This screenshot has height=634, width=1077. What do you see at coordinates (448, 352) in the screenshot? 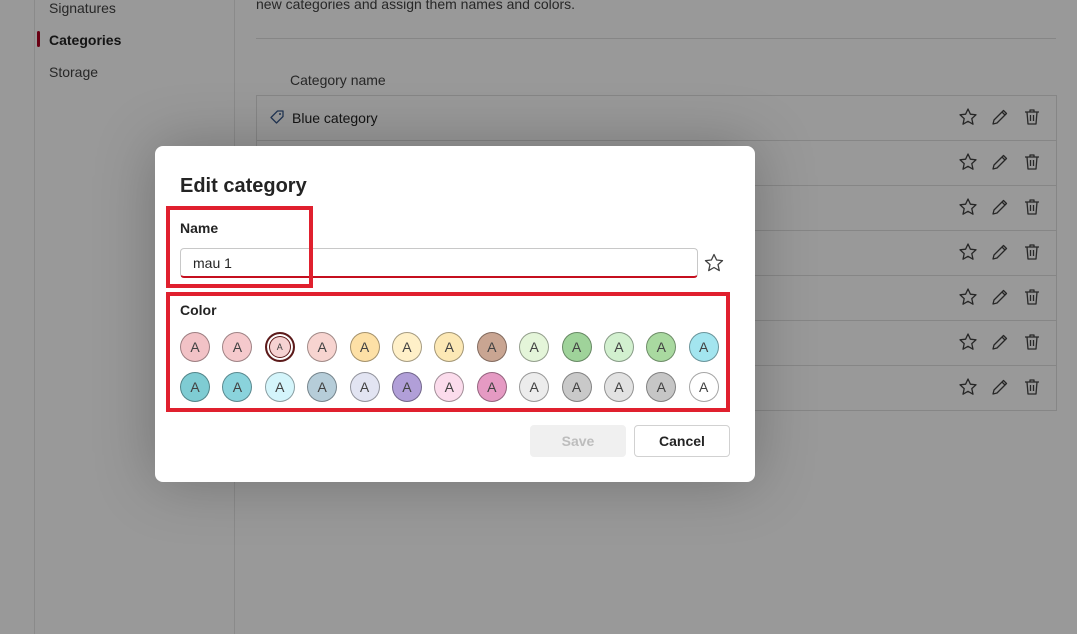
I see `color-highlight-box` at bounding box center [448, 352].